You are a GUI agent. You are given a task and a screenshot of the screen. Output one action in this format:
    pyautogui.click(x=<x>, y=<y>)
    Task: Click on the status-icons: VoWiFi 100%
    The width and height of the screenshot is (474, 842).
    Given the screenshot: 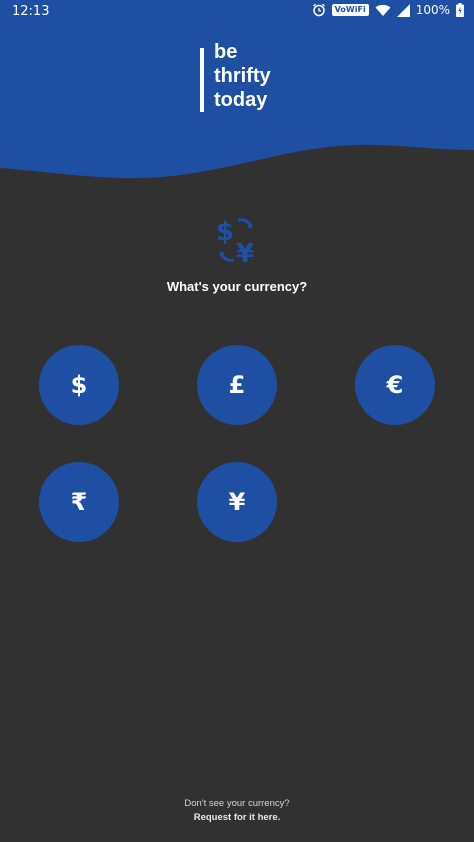 What is the action you would take?
    pyautogui.click(x=388, y=10)
    